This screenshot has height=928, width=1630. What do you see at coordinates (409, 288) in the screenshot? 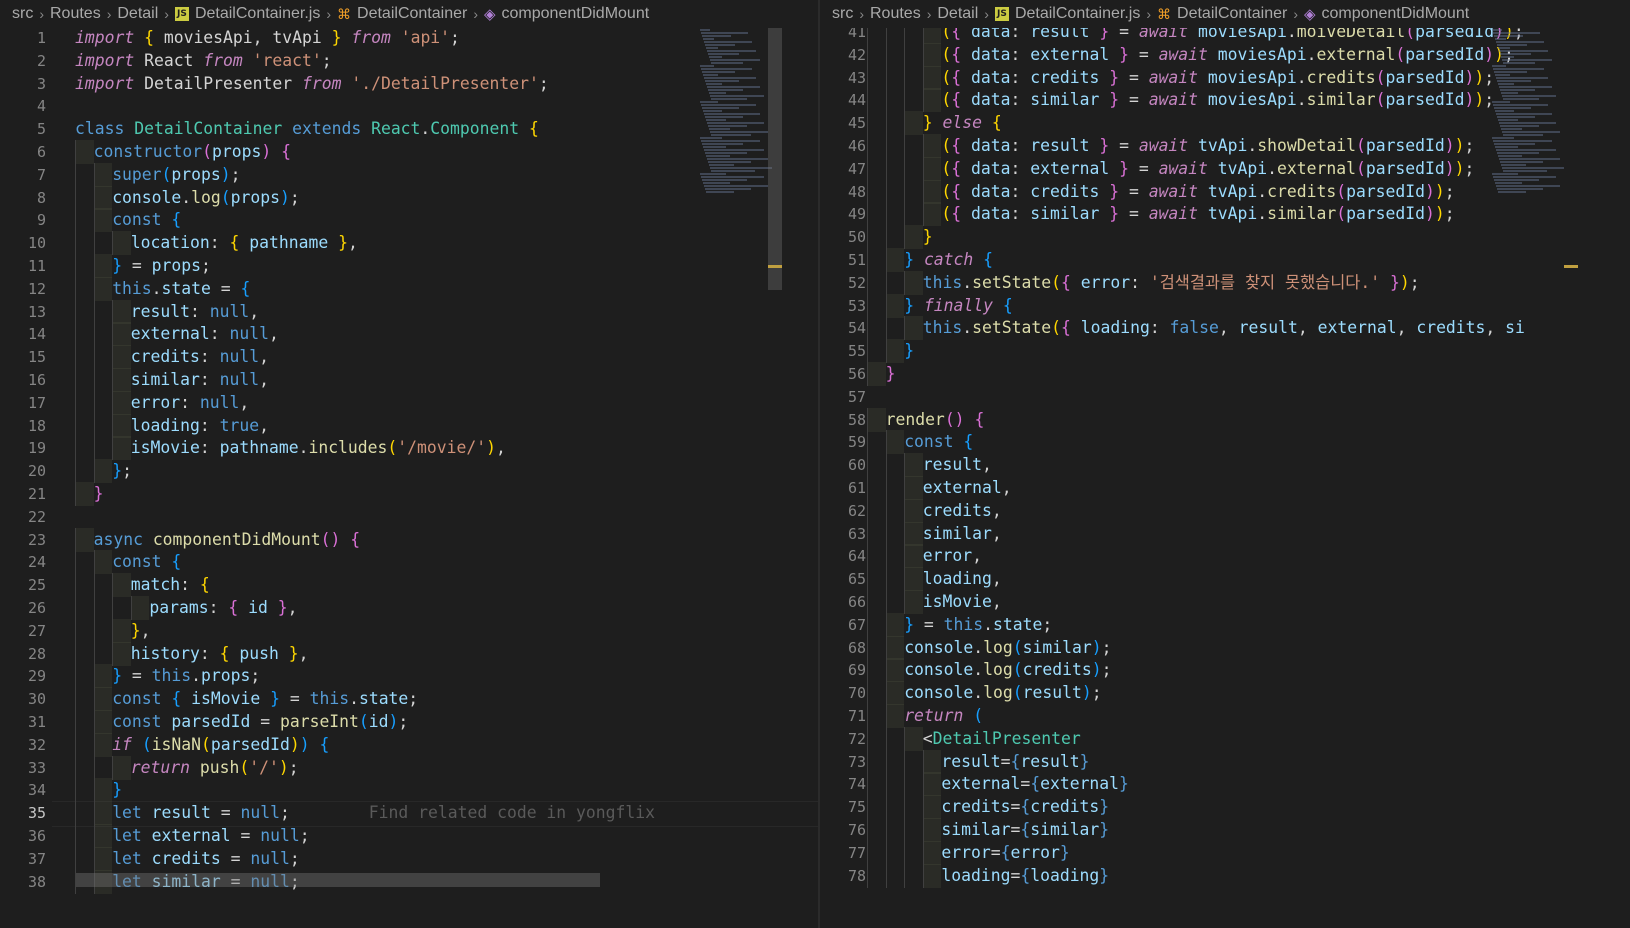
I see `code-line: 12 this.state = {` at bounding box center [409, 288].